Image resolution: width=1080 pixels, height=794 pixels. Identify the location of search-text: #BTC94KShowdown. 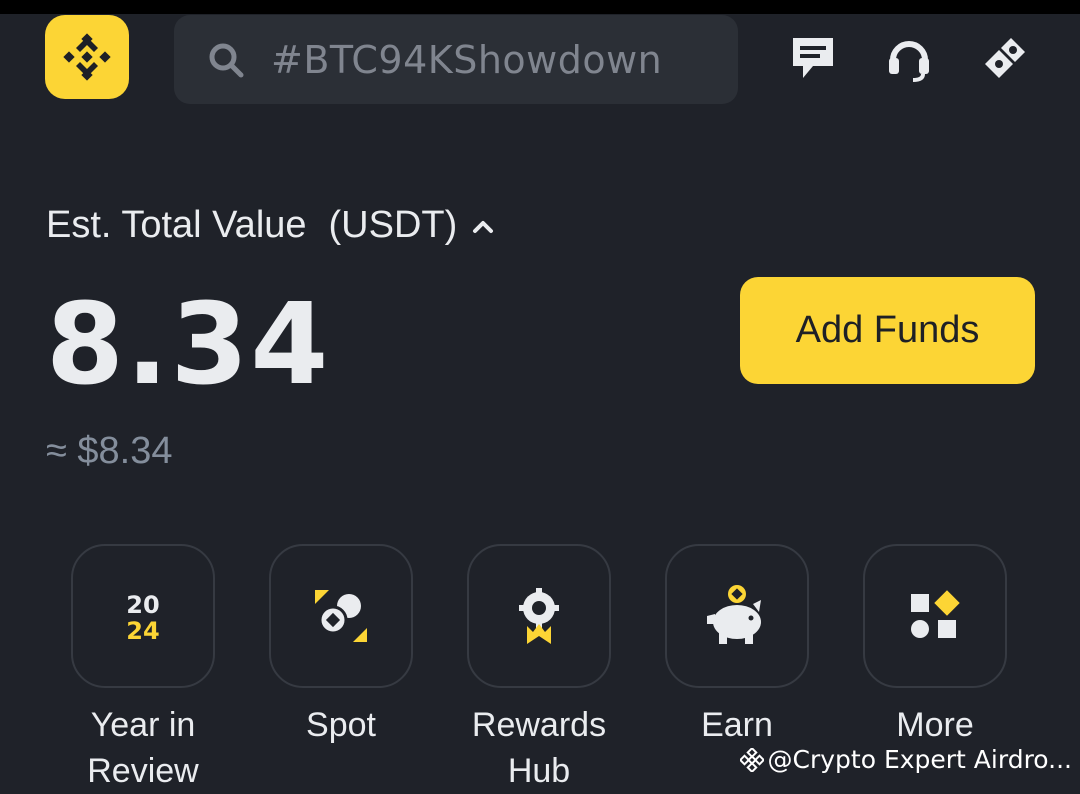
(467, 59).